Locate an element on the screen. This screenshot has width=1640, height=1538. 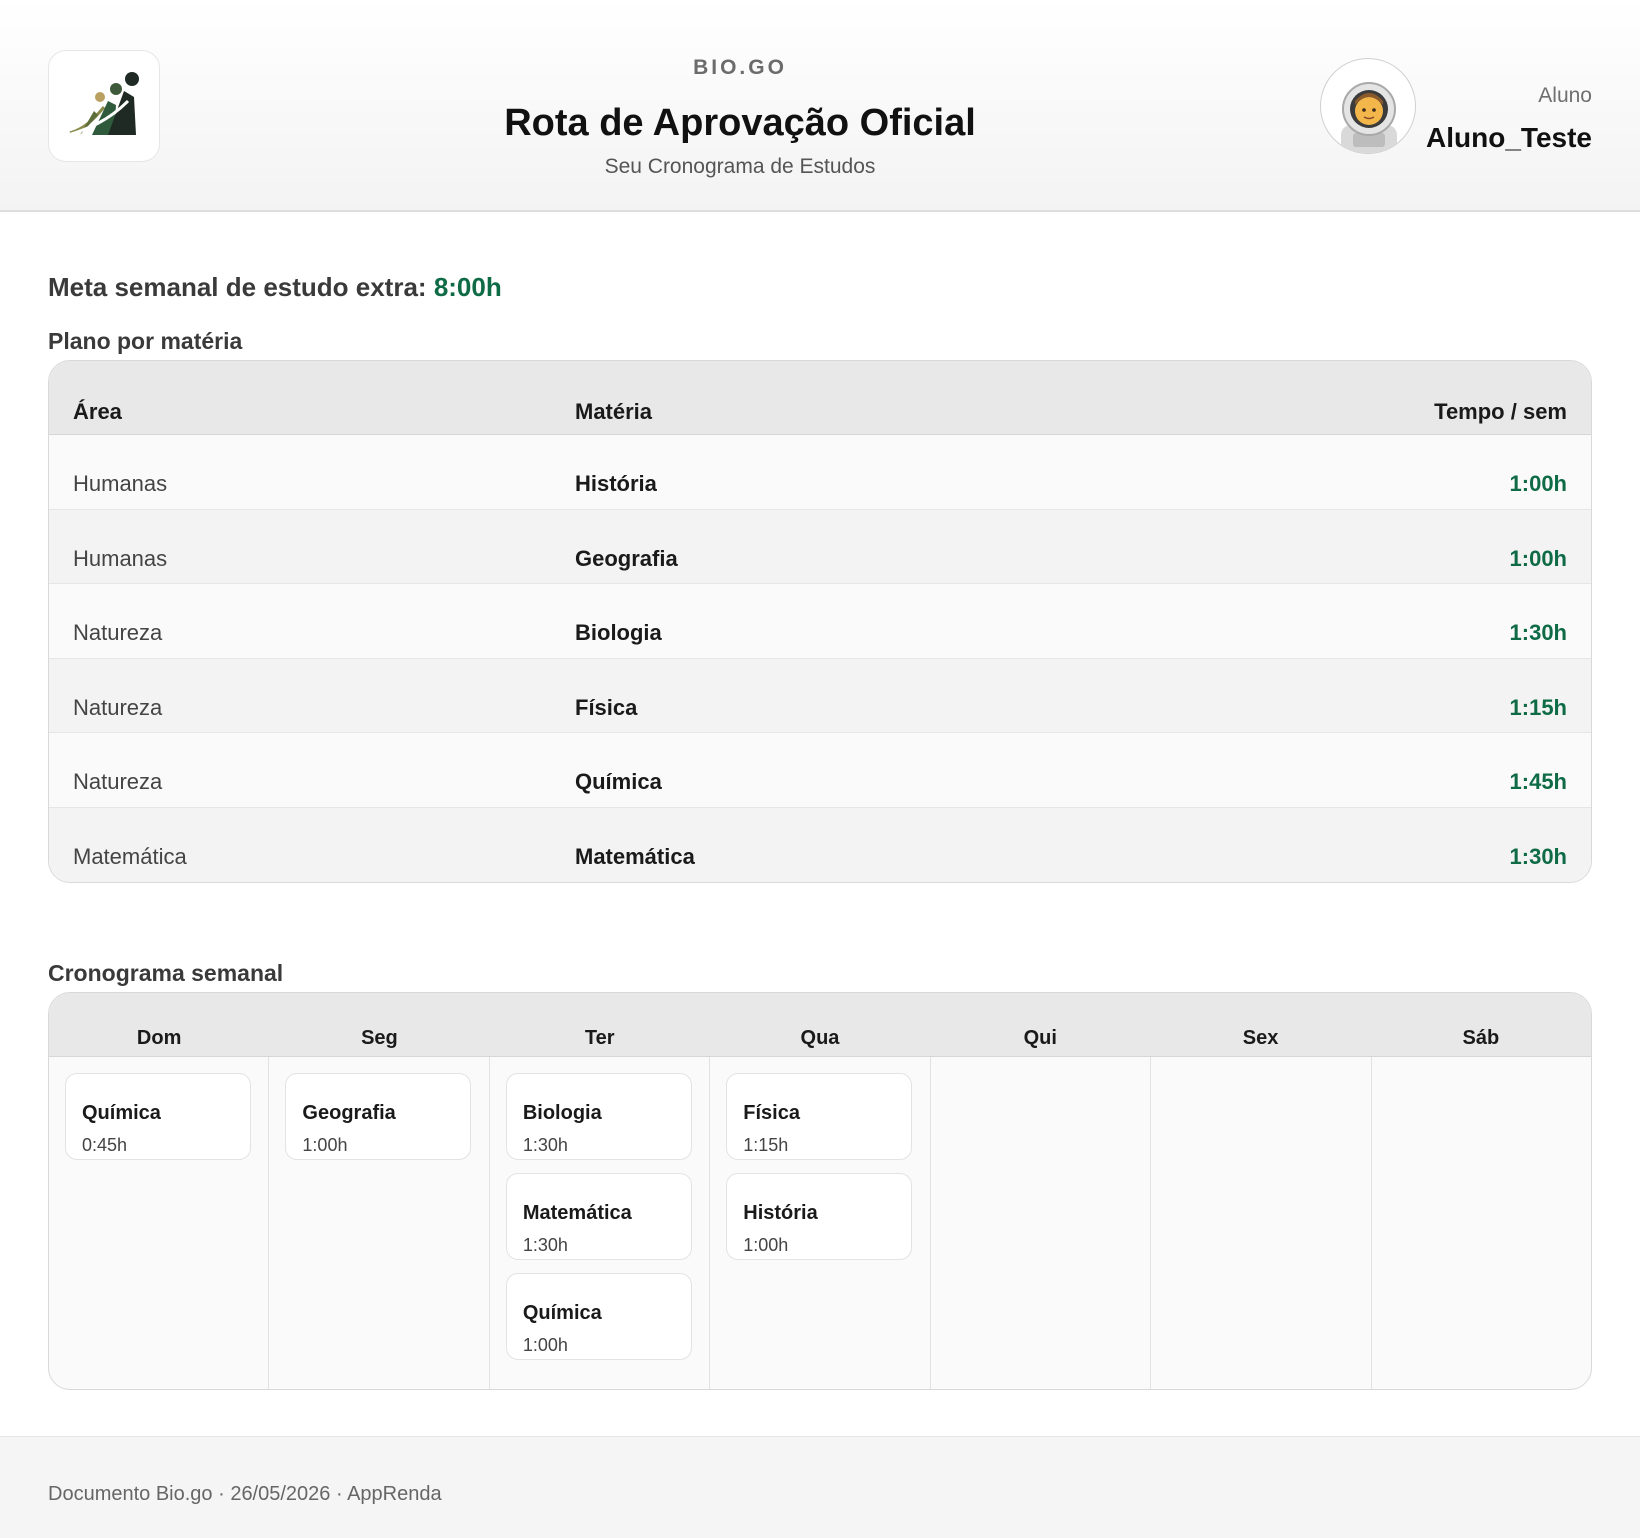
day-header-dom: Dom is located at coordinates (159, 1038).